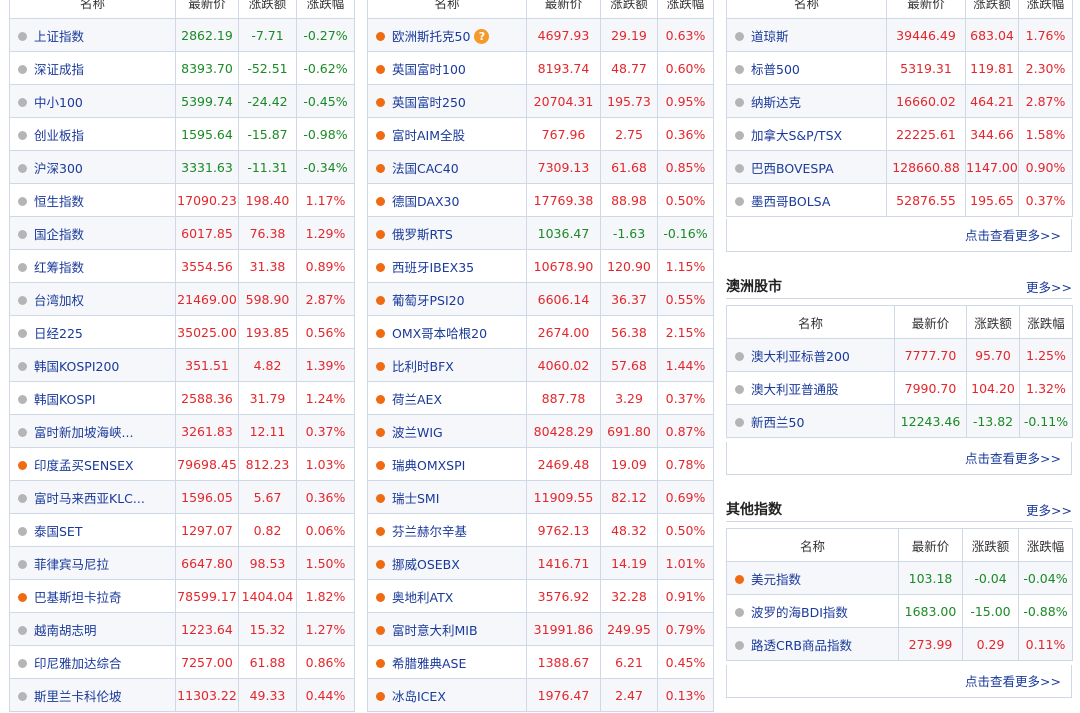 The image size is (1080, 713). I want to click on index-name-cell: 沪深300, so click(92, 167).